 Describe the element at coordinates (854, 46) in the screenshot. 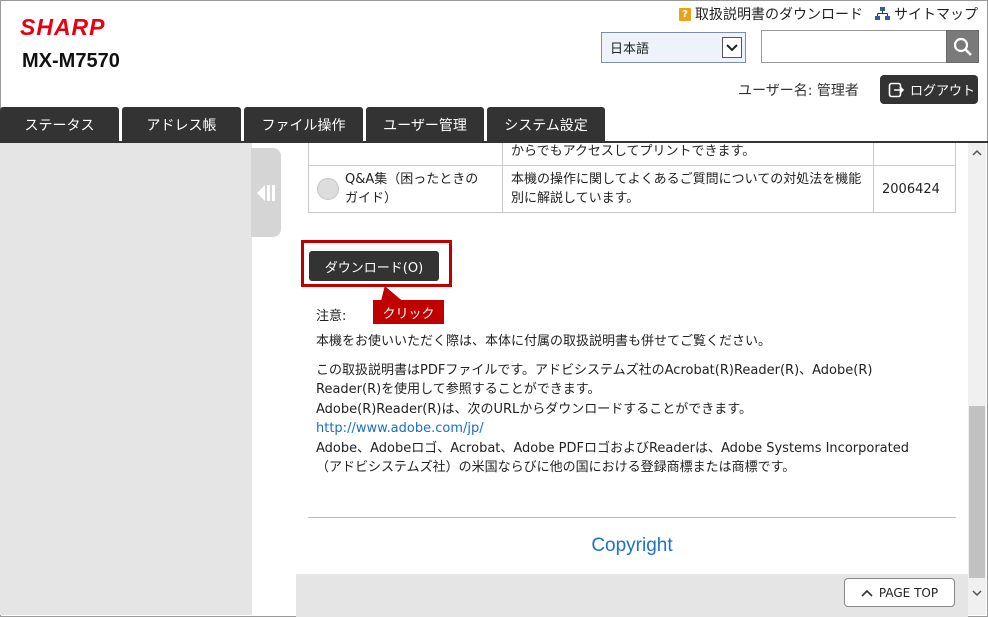

I see `search-input` at that location.